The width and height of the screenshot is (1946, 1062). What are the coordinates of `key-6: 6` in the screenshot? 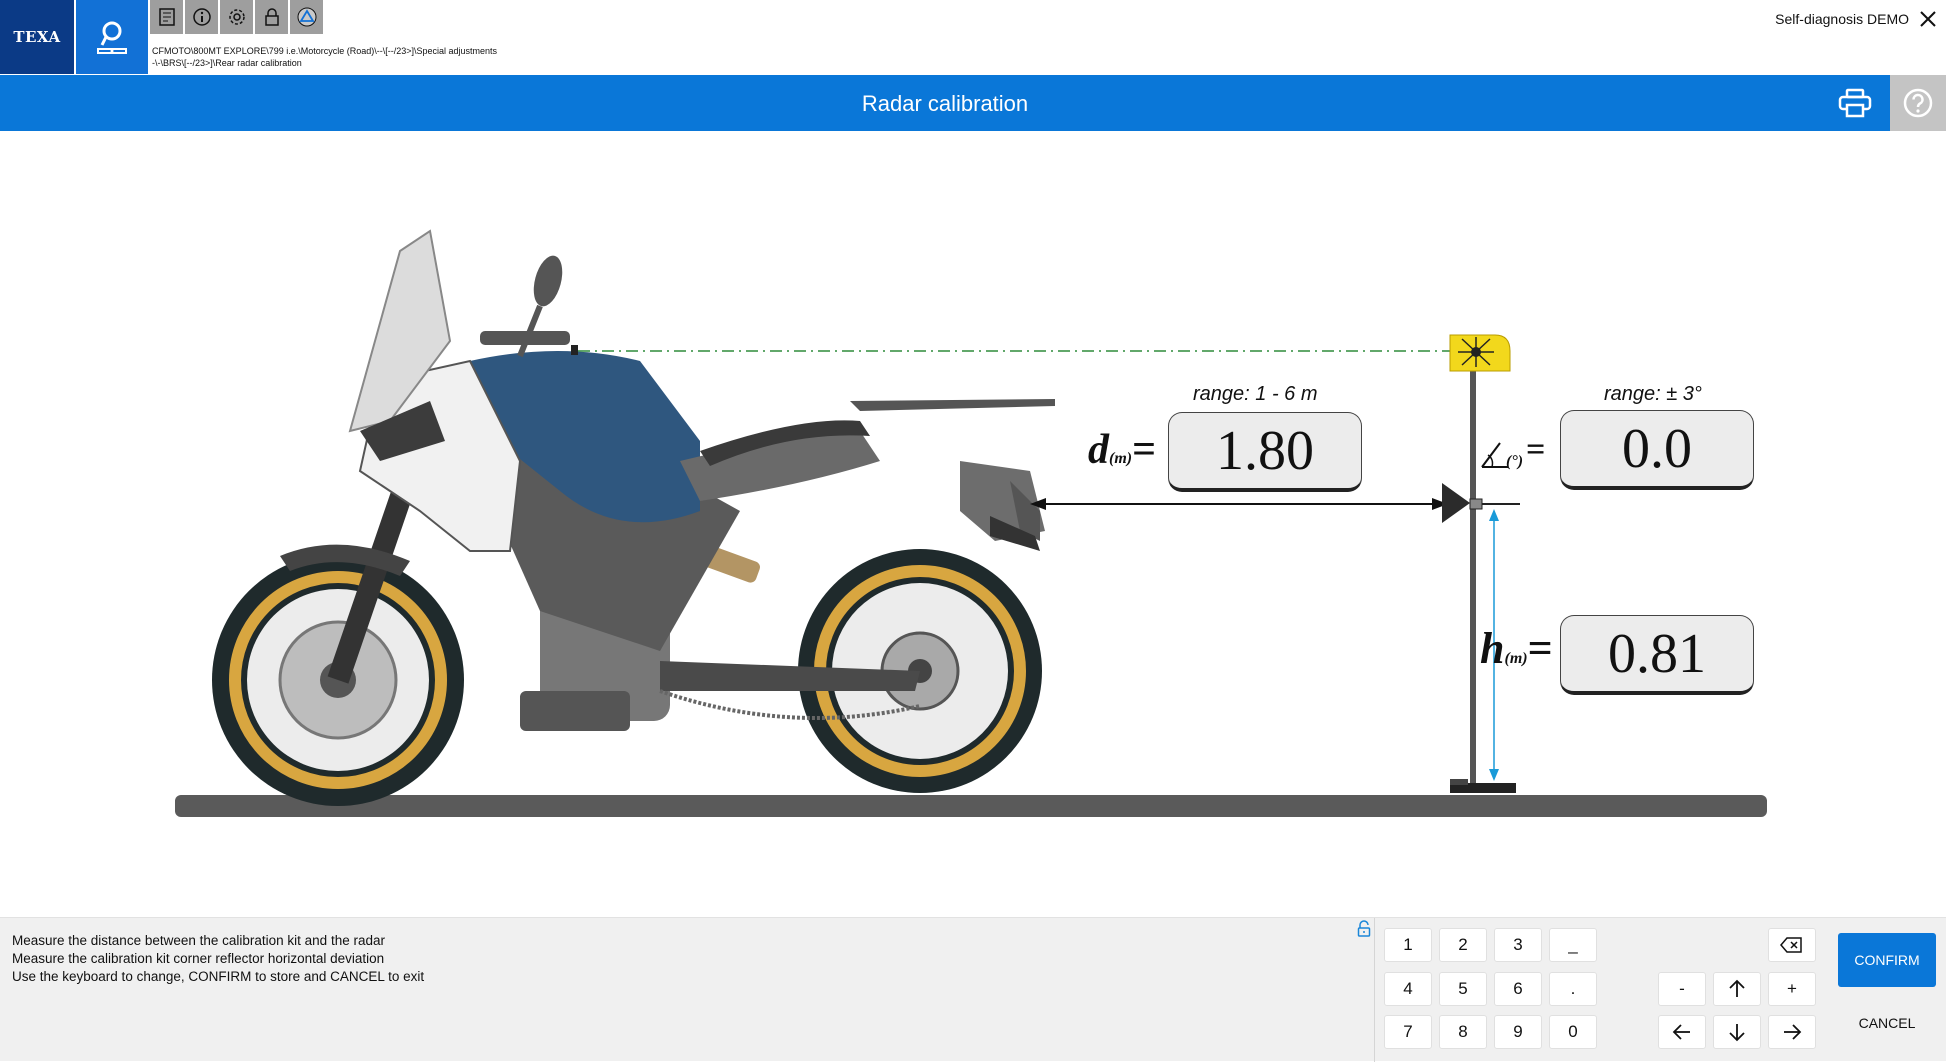 It's located at (1518, 989).